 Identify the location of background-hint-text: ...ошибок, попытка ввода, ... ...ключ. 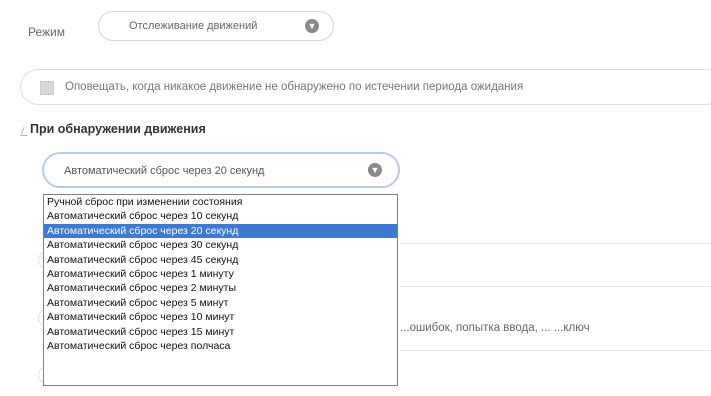
(495, 328).